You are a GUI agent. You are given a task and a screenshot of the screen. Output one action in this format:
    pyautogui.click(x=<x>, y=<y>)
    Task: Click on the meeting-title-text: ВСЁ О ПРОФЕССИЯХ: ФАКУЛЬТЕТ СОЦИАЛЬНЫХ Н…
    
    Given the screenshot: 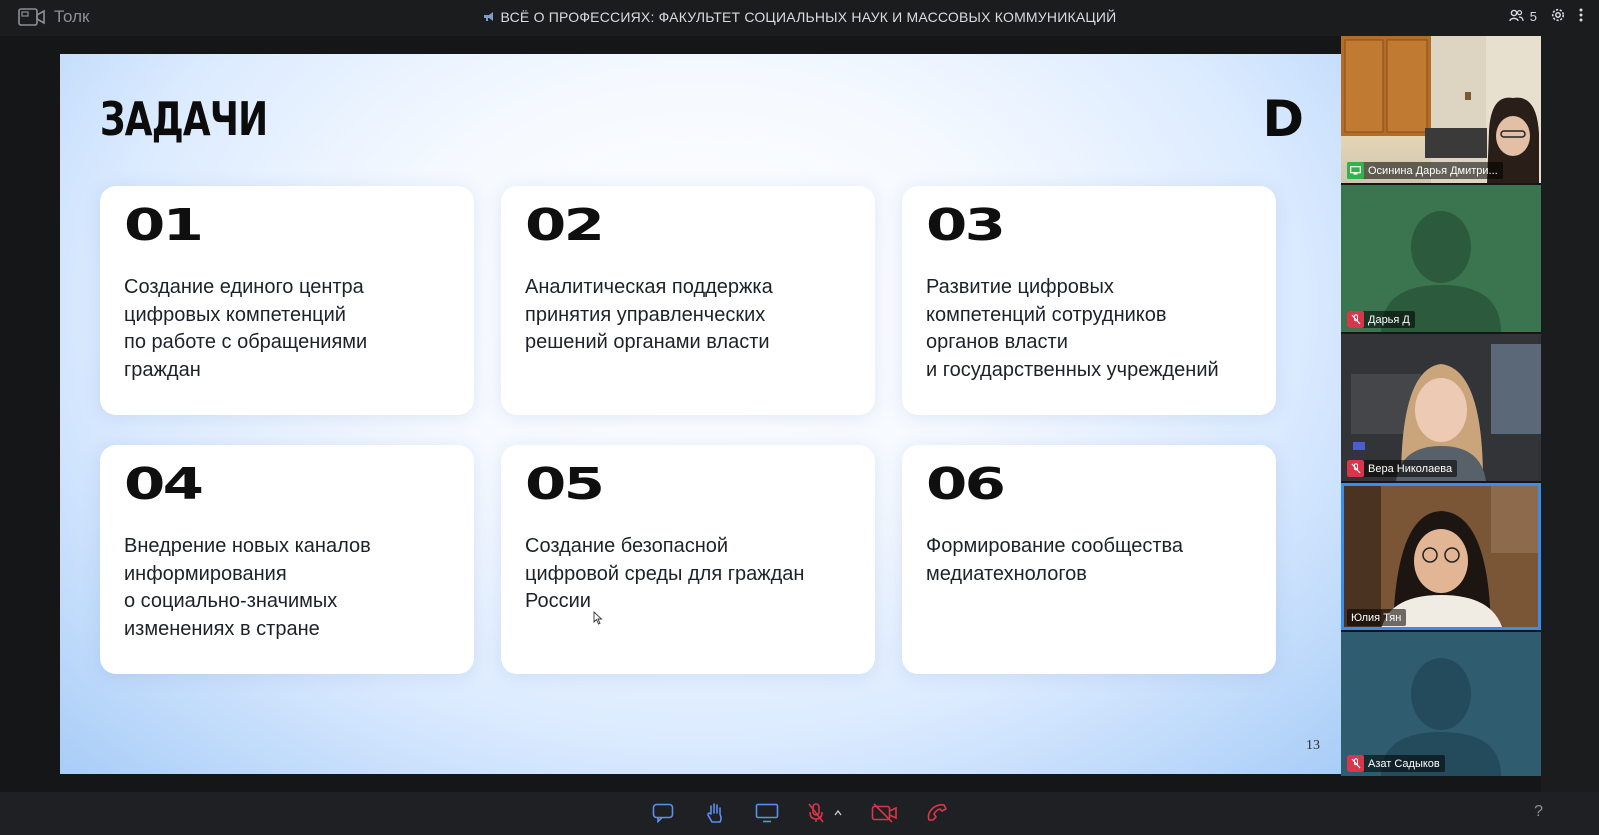 What is the action you would take?
    pyautogui.click(x=808, y=17)
    